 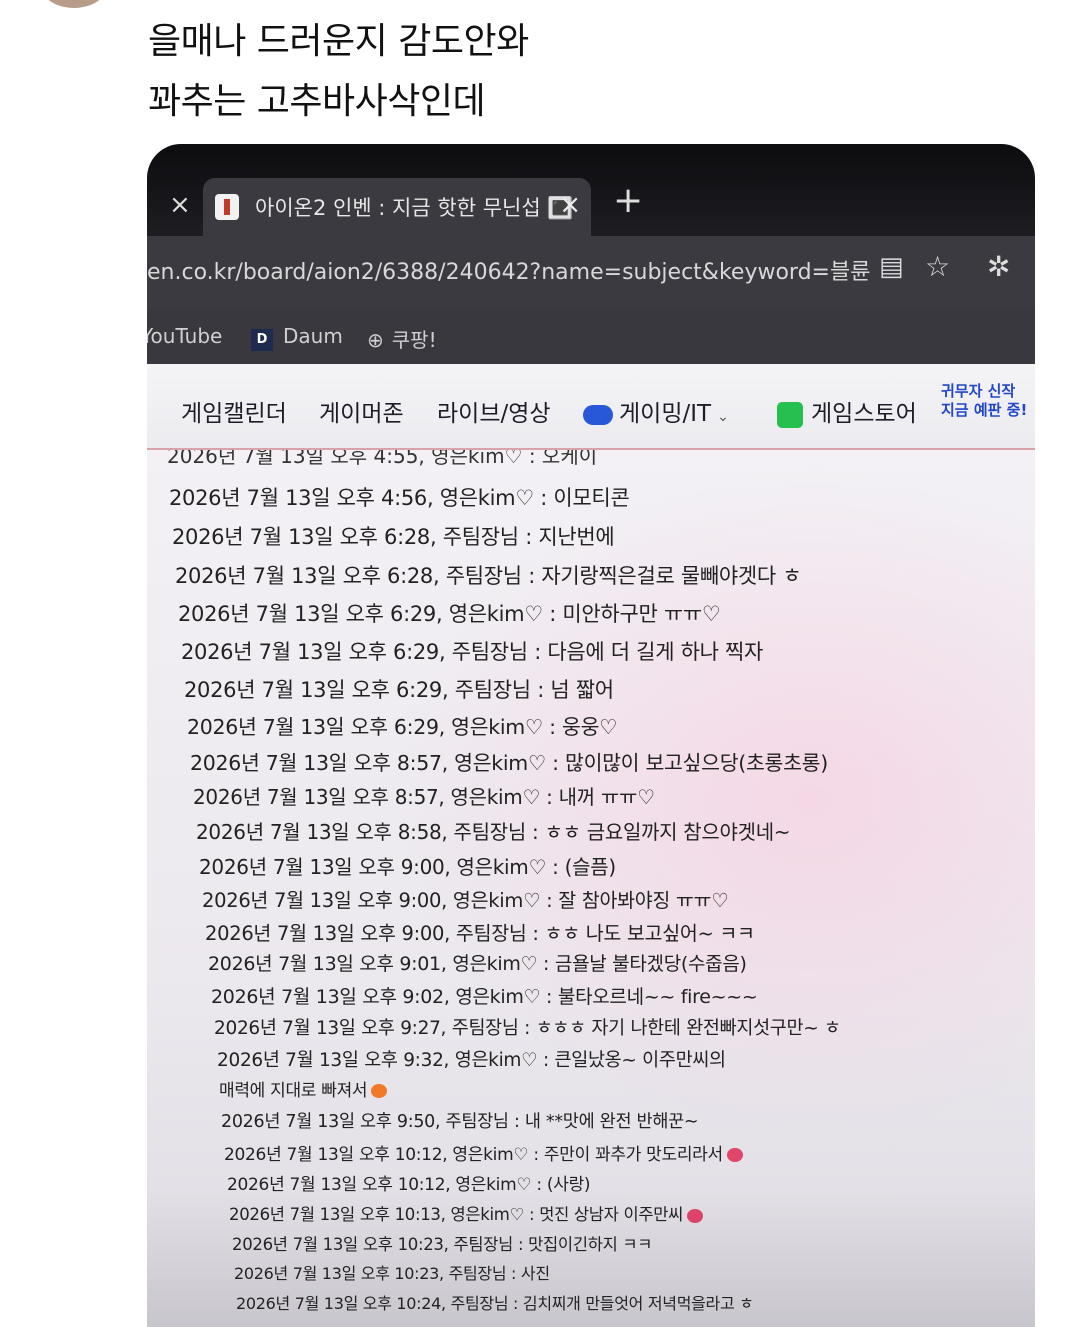 I want to click on promo-banner: 귀무자 신작 지금 예판 중!, so click(x=984, y=401).